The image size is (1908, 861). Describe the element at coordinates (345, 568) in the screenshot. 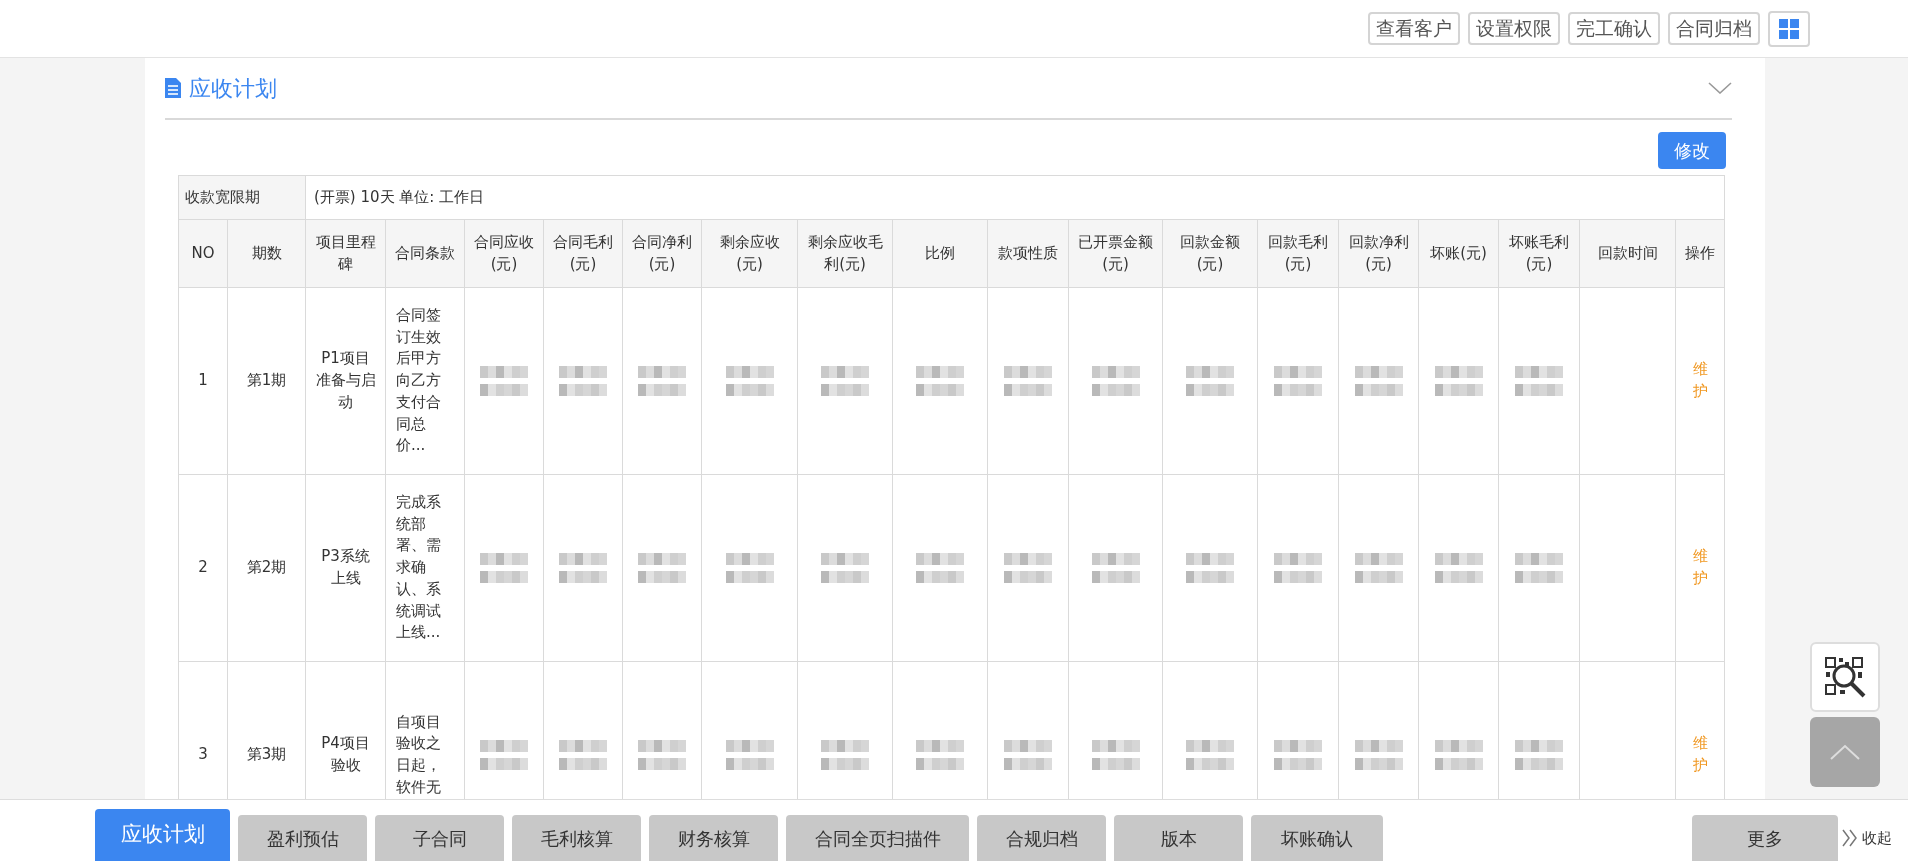

I see `milestone-cell: P3系统上线` at that location.